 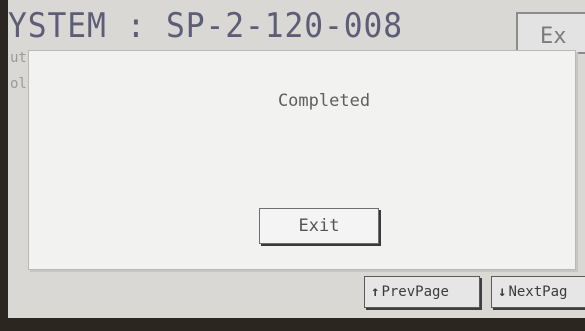 I want to click on dialog-exit-button: Exit, so click(x=319, y=226).